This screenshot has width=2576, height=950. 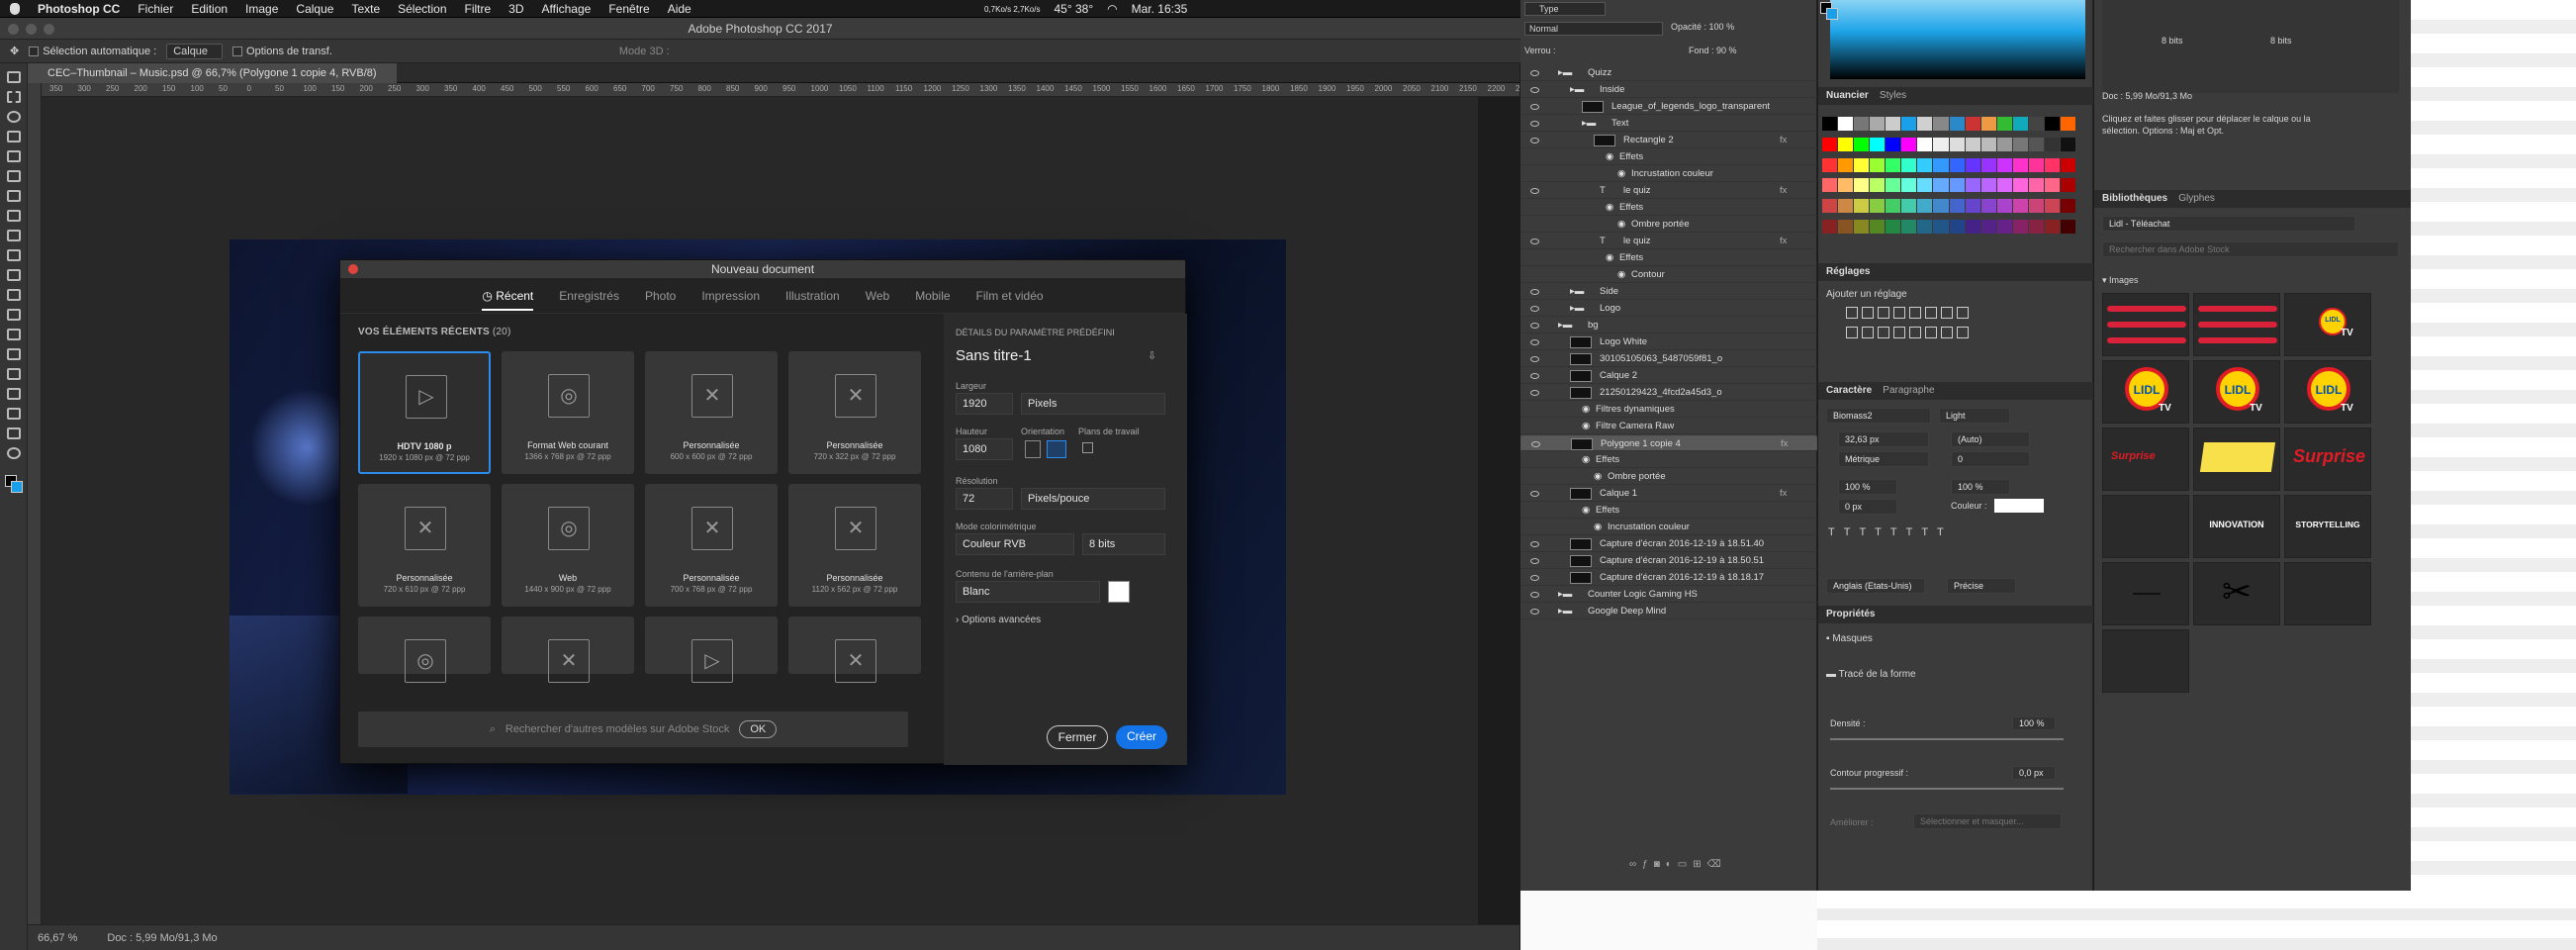 What do you see at coordinates (14, 97) in the screenshot?
I see `marquee-tool-icon` at bounding box center [14, 97].